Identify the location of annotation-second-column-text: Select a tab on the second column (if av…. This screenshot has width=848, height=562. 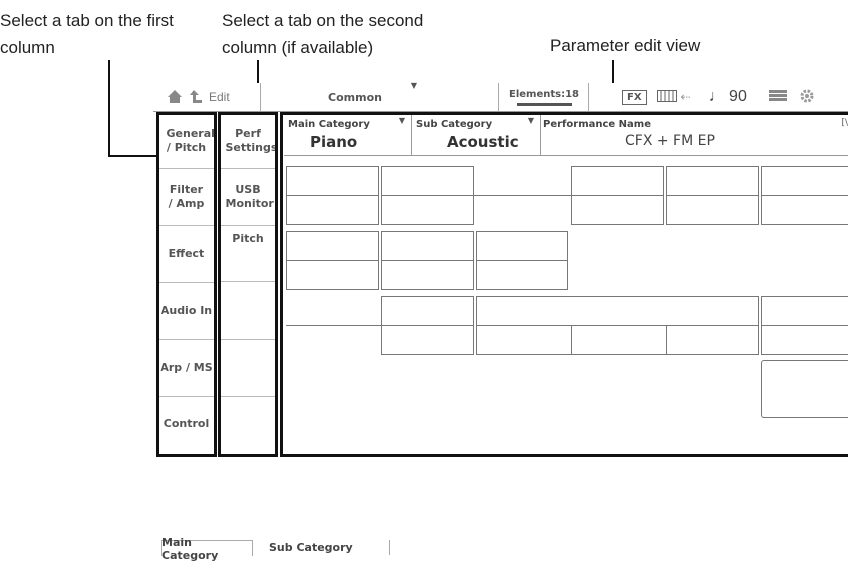
(323, 34).